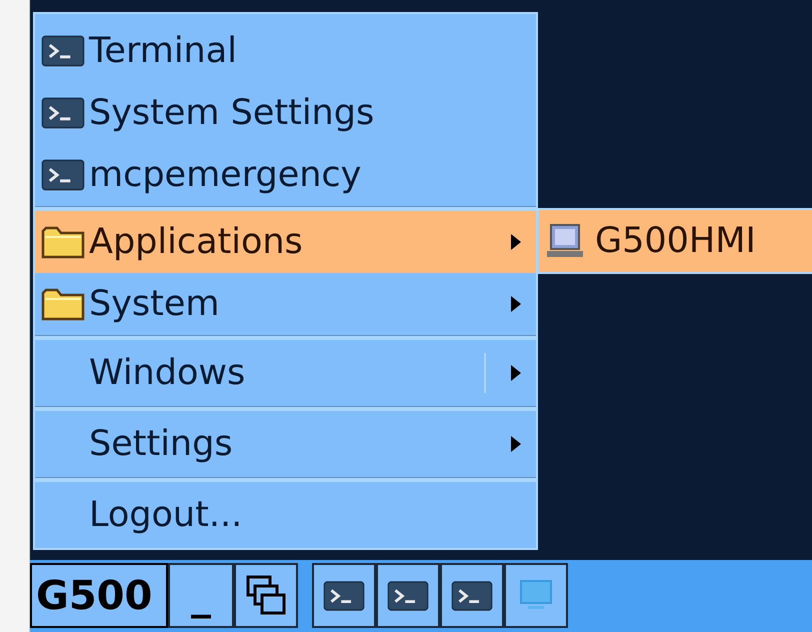  Describe the element at coordinates (161, 444) in the screenshot. I see `menu-item-label: Settings` at that location.